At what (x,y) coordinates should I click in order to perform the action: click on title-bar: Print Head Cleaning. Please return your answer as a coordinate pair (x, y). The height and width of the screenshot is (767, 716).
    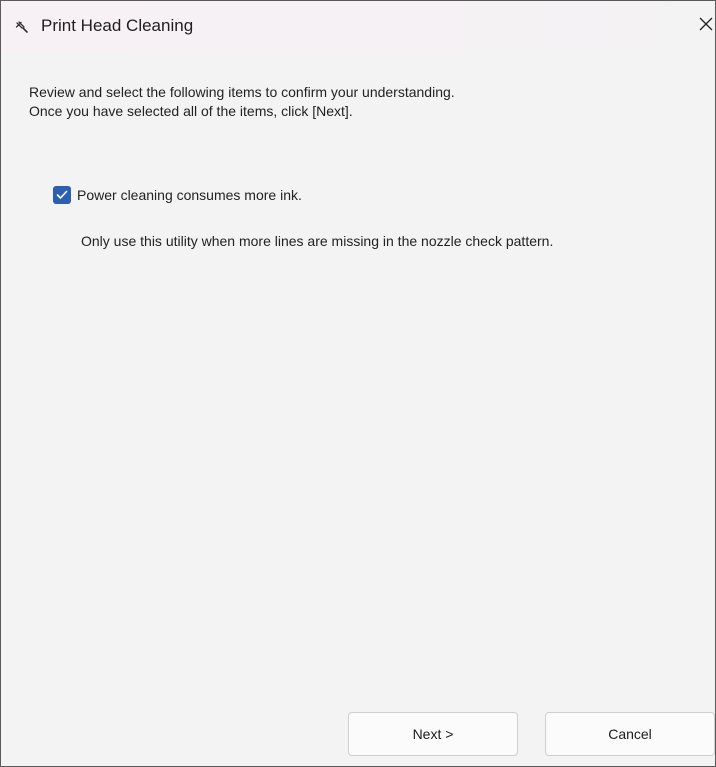
    Looking at the image, I should click on (358, 26).